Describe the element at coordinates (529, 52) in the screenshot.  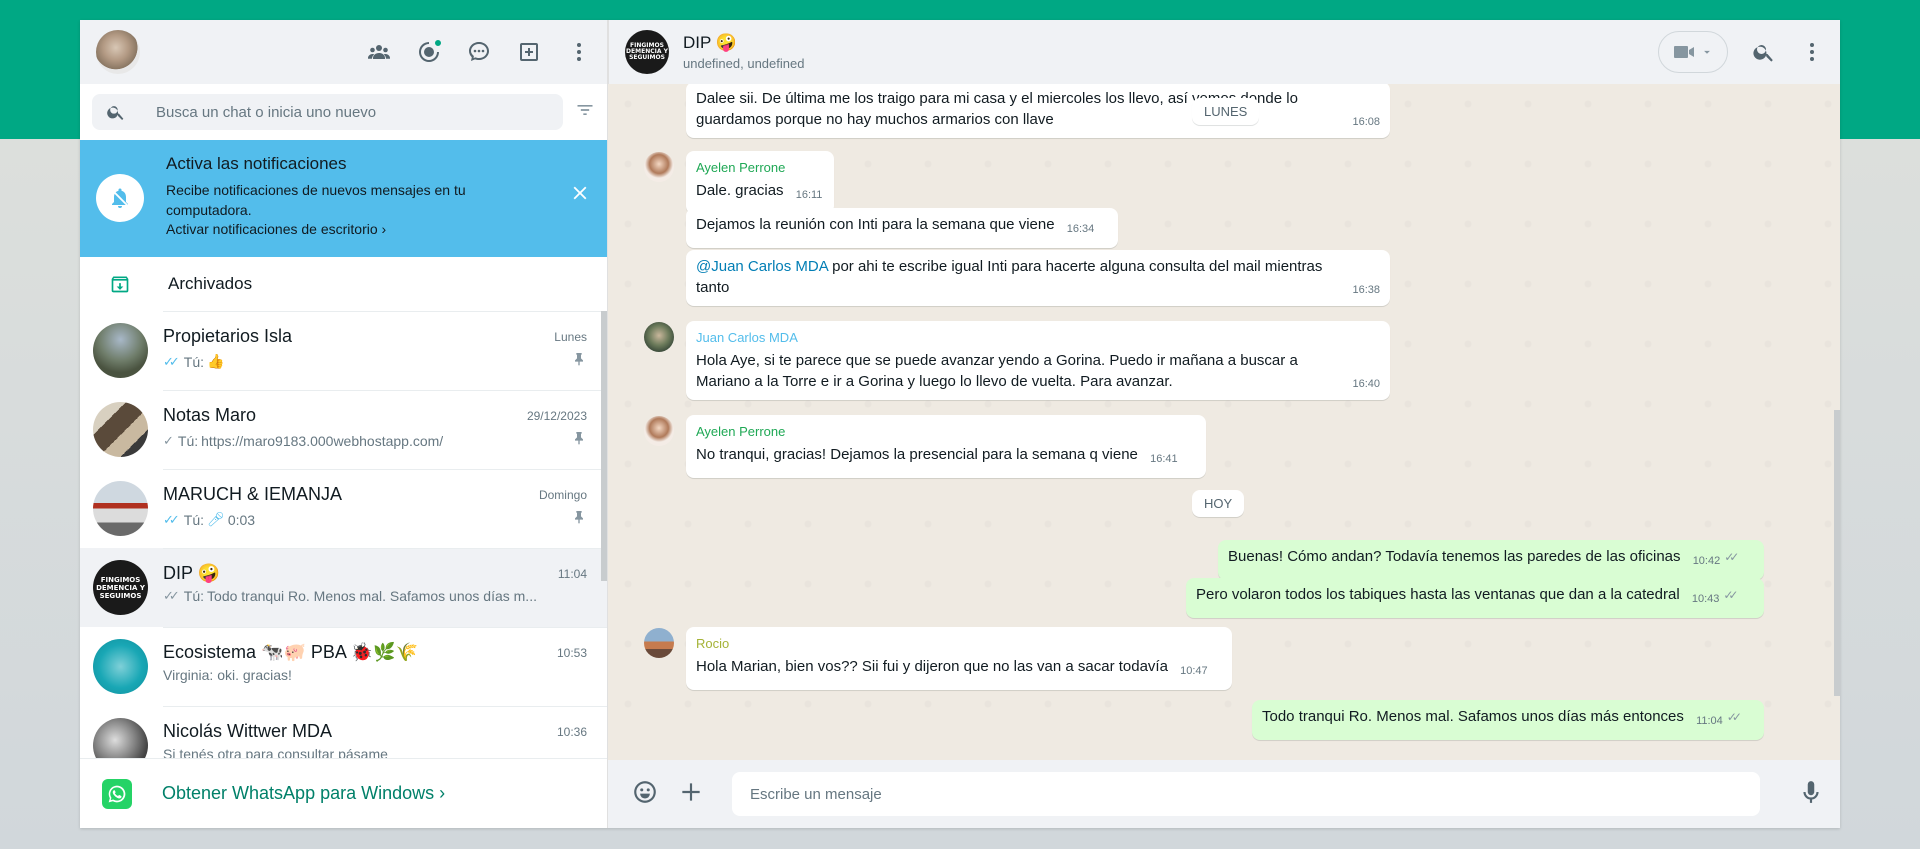
I see `new-chat-icon` at that location.